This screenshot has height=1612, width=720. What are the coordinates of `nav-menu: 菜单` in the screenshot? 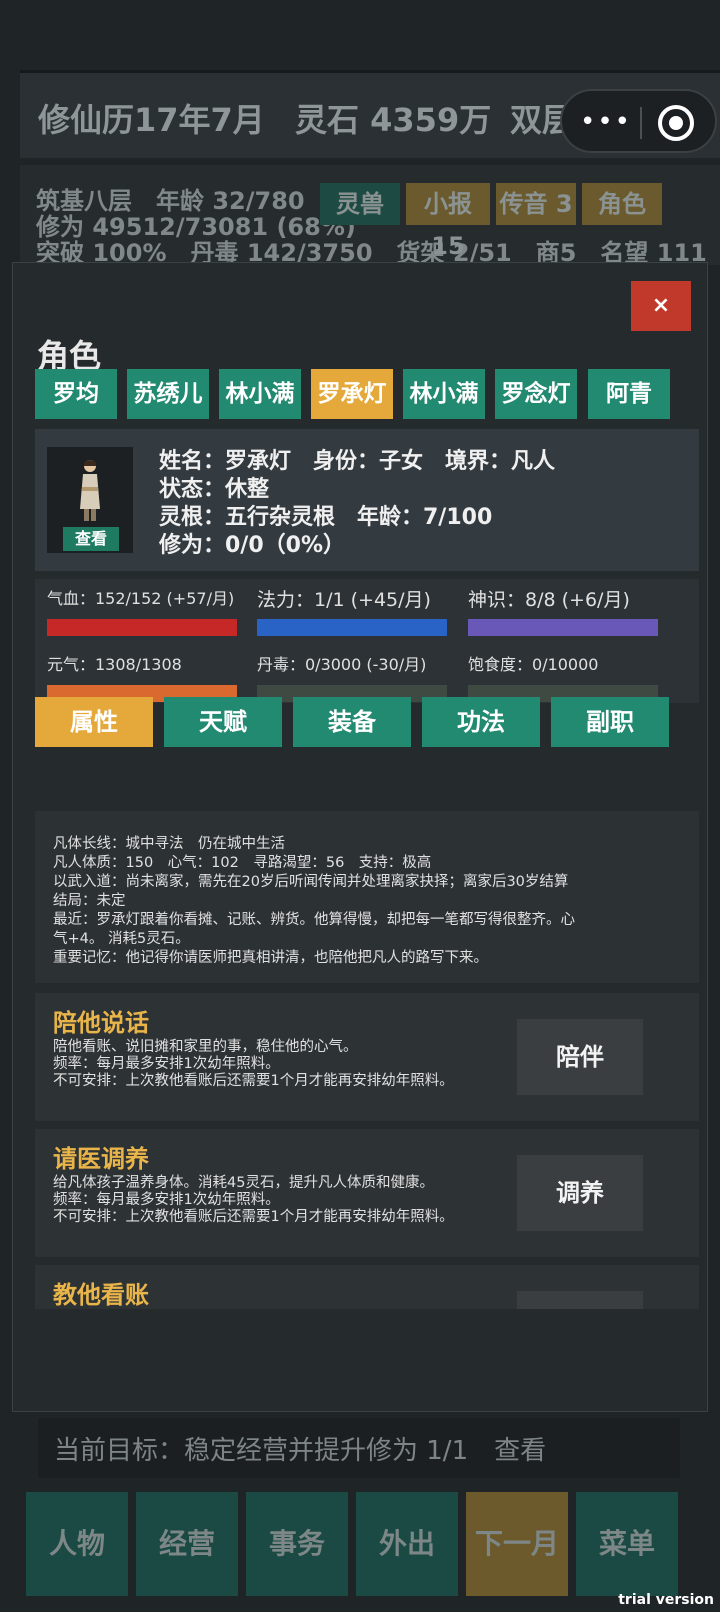 It's located at (627, 1544).